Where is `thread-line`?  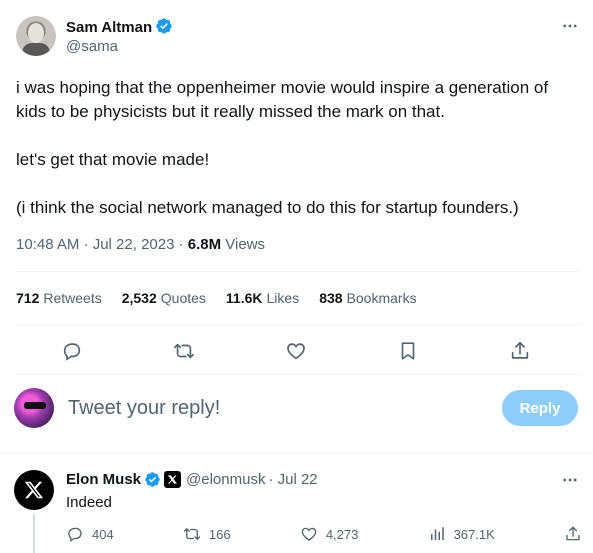
thread-line is located at coordinates (34, 533).